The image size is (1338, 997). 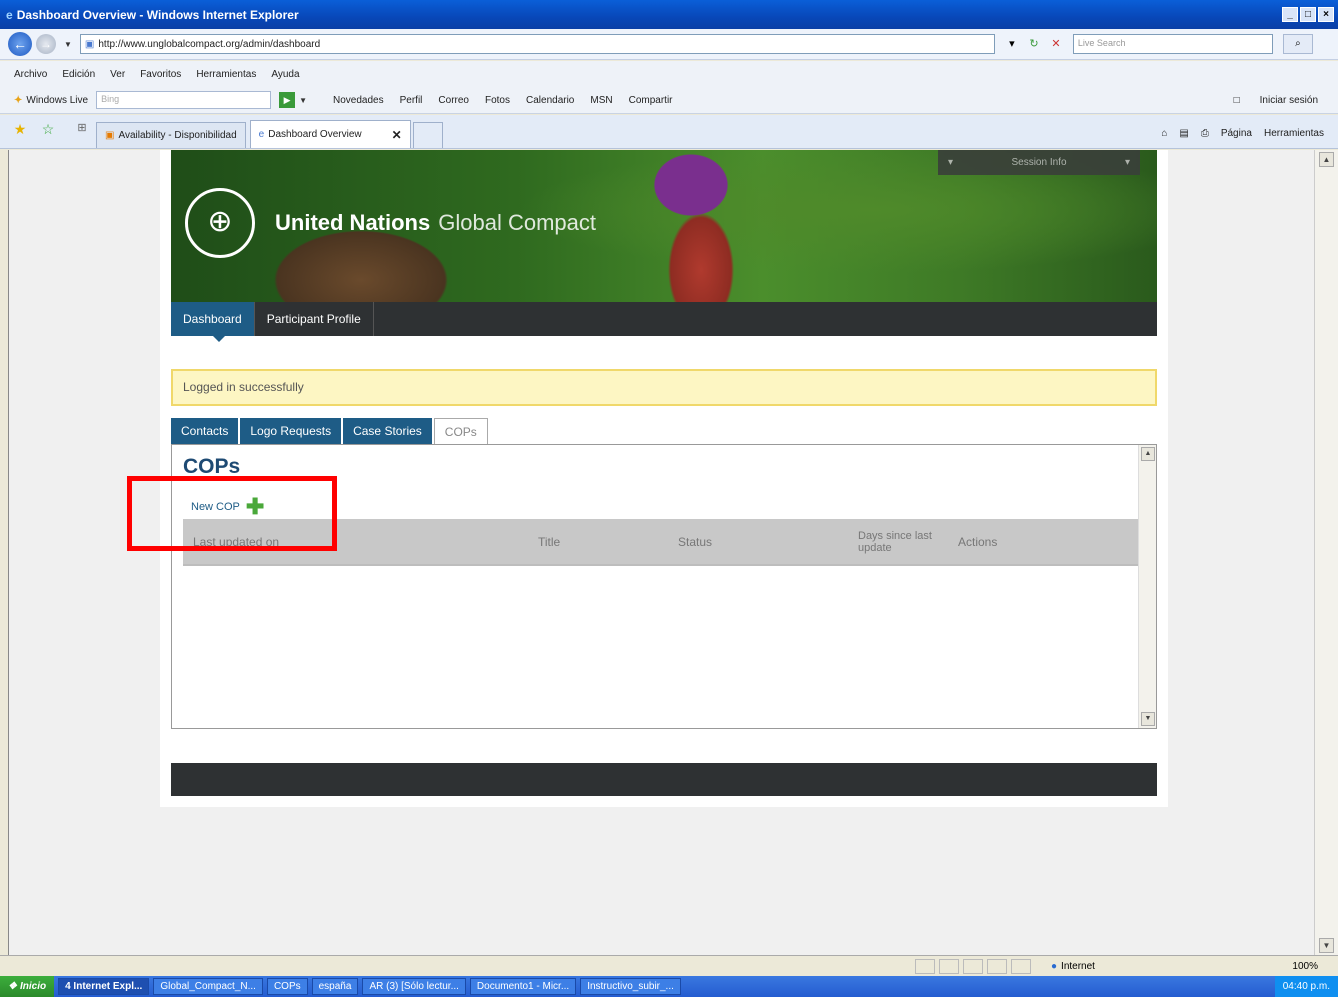 I want to click on dashboard-tabs: Contacts Logo Requests Case Stories COPs, so click(x=329, y=431).